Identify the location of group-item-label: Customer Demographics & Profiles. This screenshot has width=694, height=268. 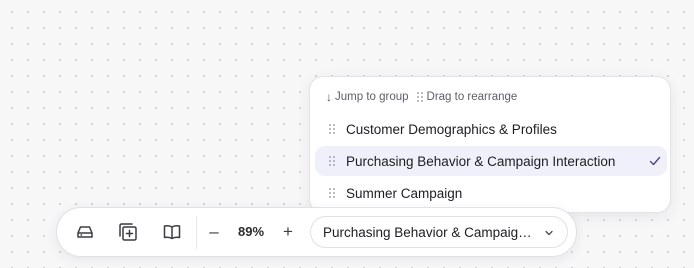
(451, 129).